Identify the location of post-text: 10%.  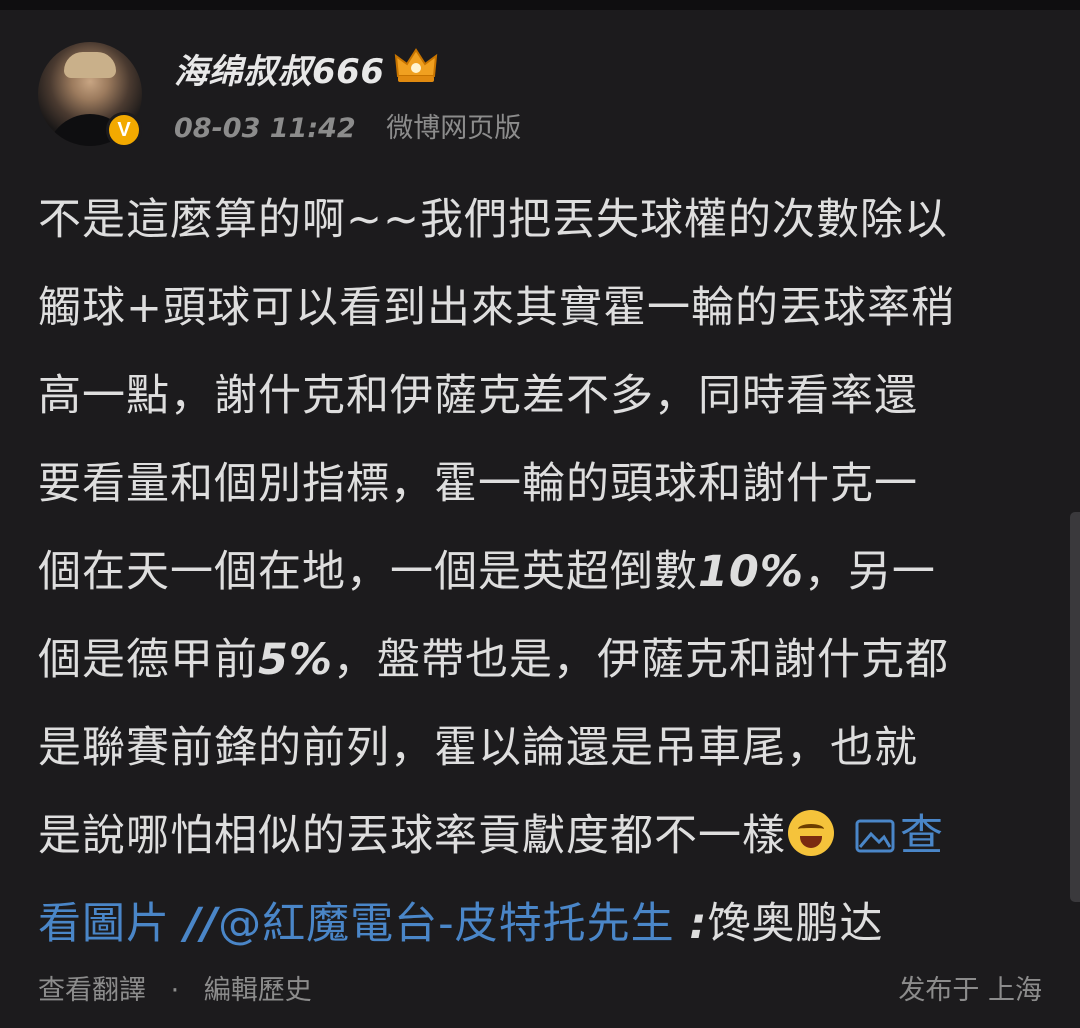
(751, 572).